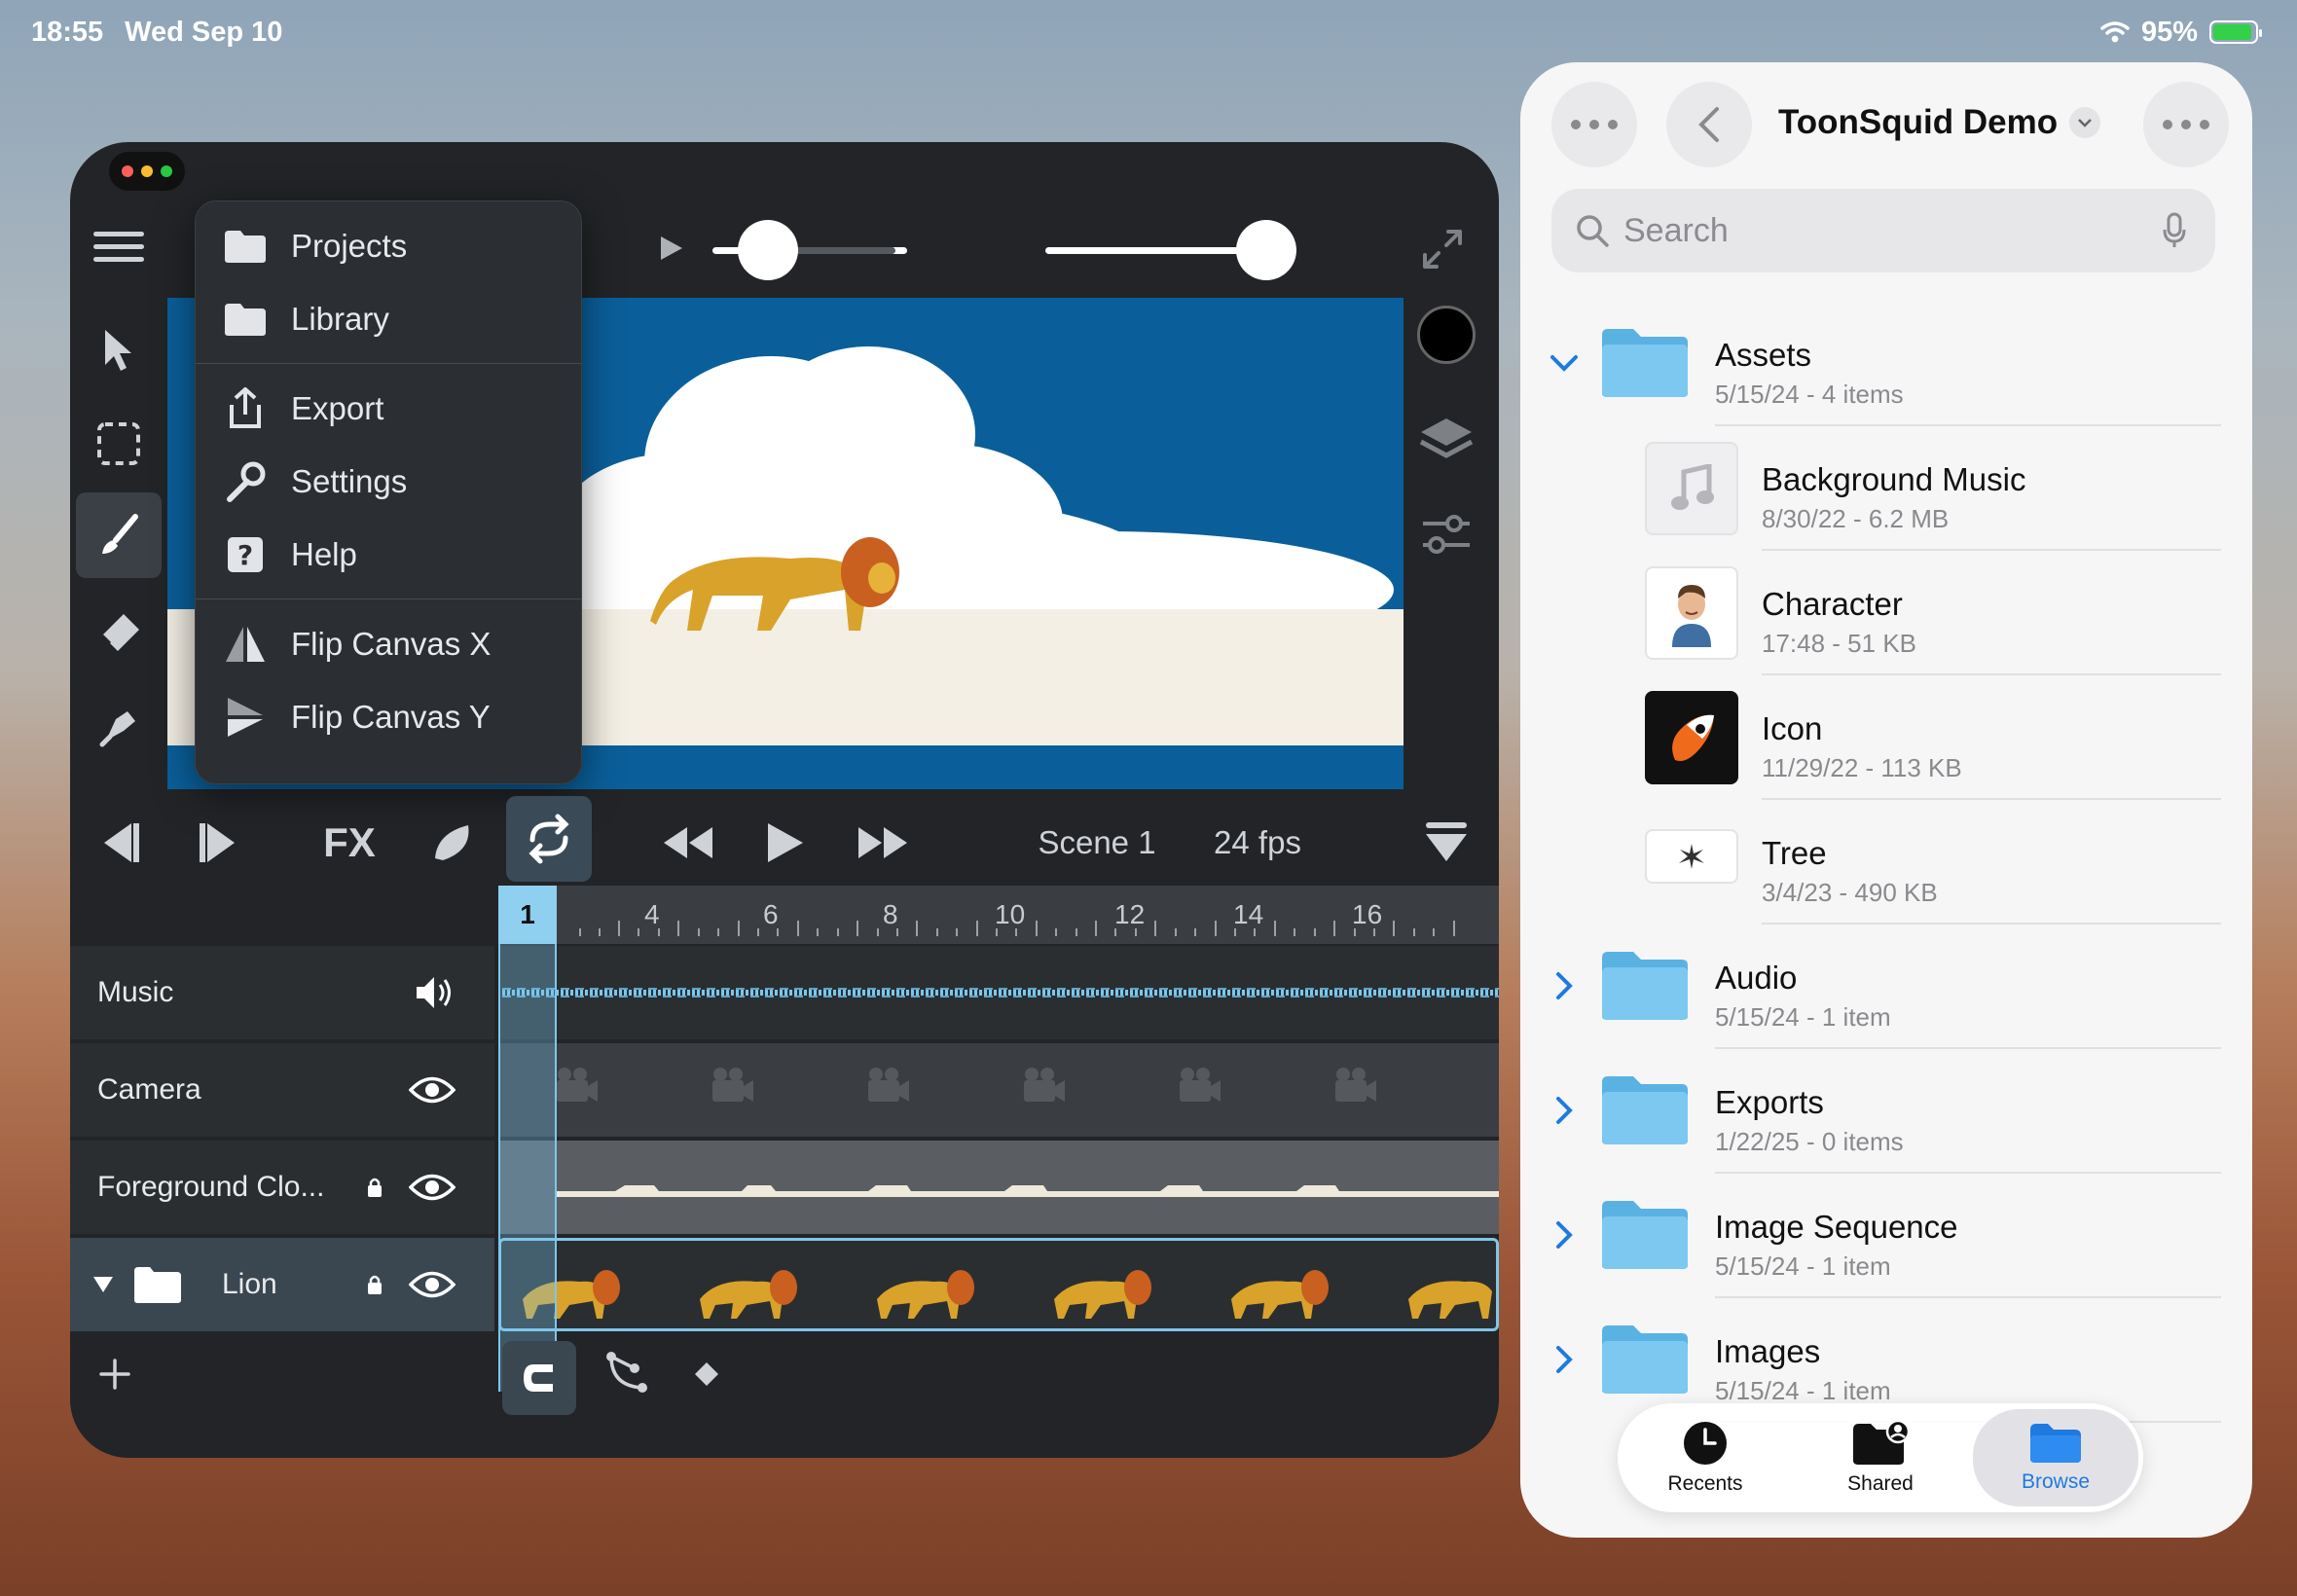 Image resolution: width=2297 pixels, height=1596 pixels. Describe the element at coordinates (388, 318) in the screenshot. I see `menu-item-library: Library` at that location.